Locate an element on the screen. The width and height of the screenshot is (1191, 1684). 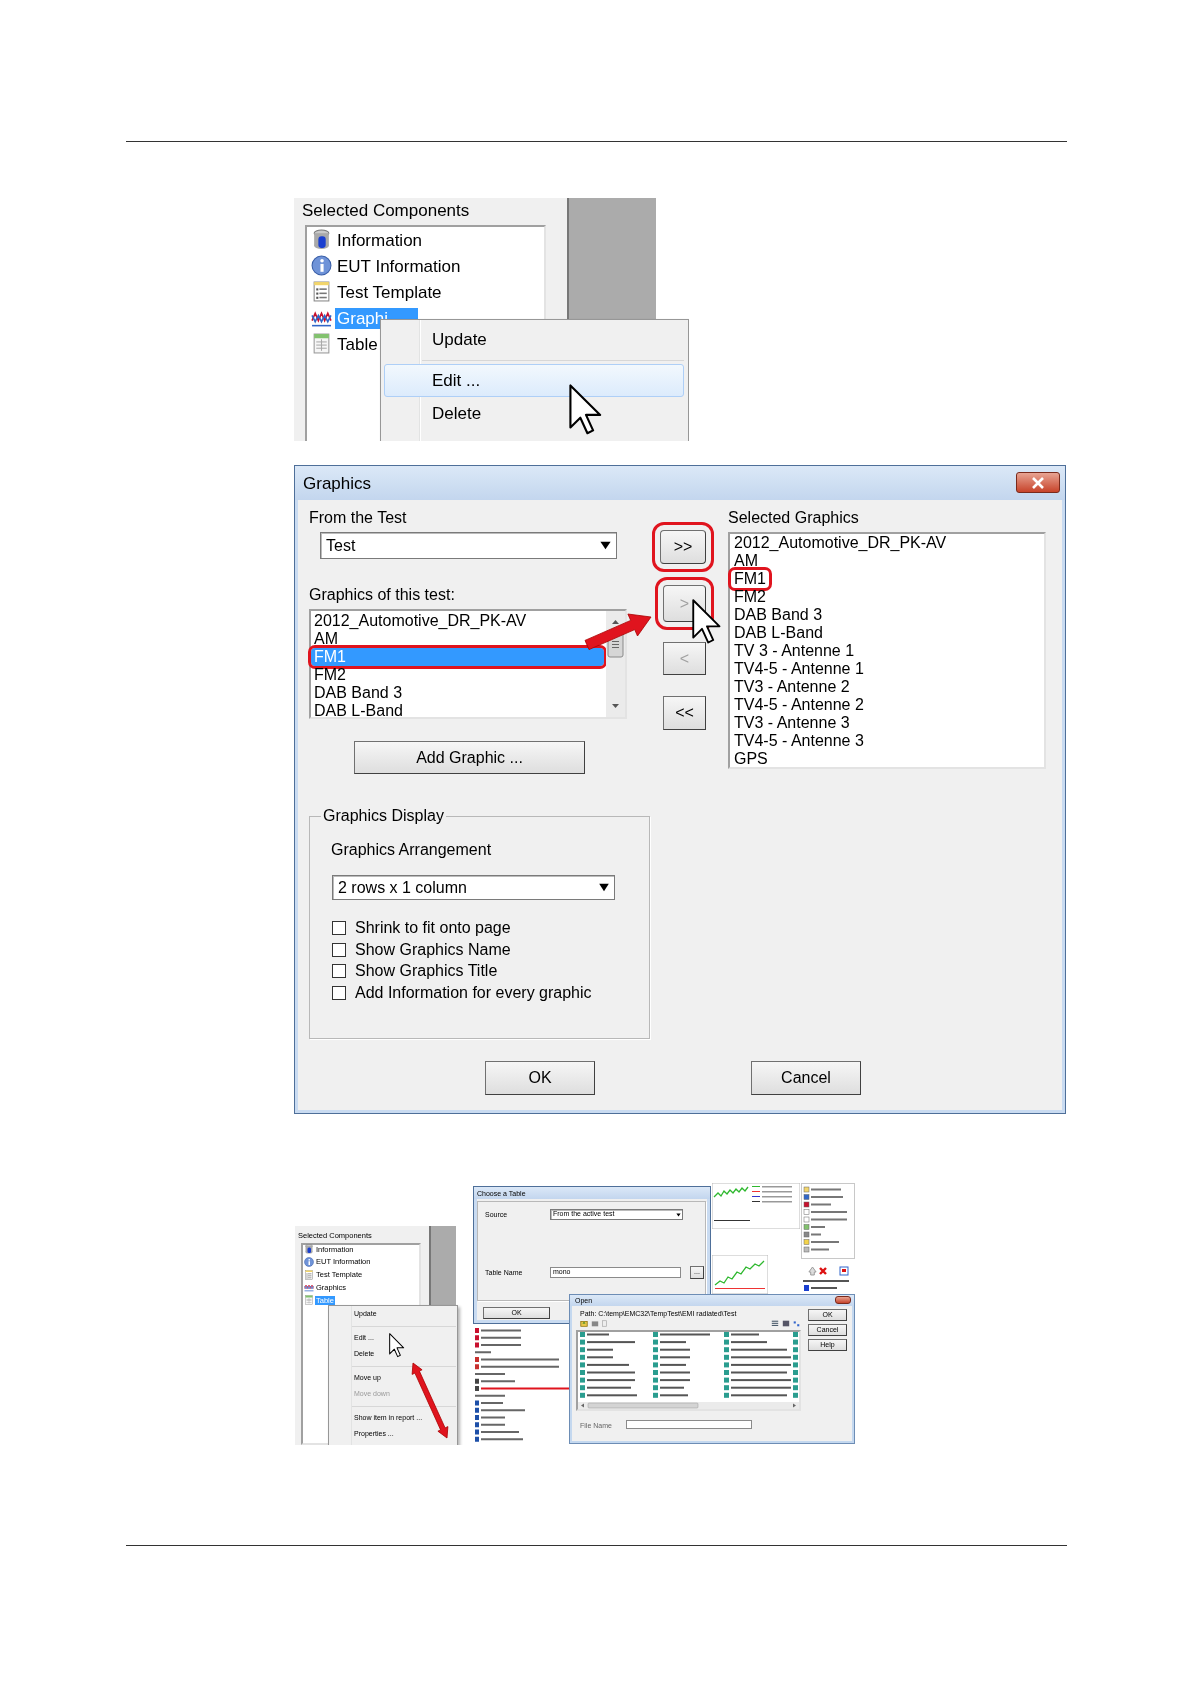
list-item: TV4-5 - Antenne 1 is located at coordinates (799, 669).